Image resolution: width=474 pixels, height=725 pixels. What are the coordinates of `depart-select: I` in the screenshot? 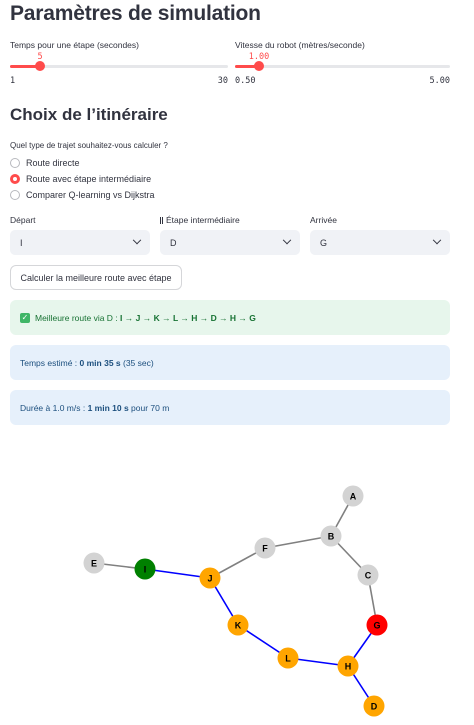 It's located at (80, 242).